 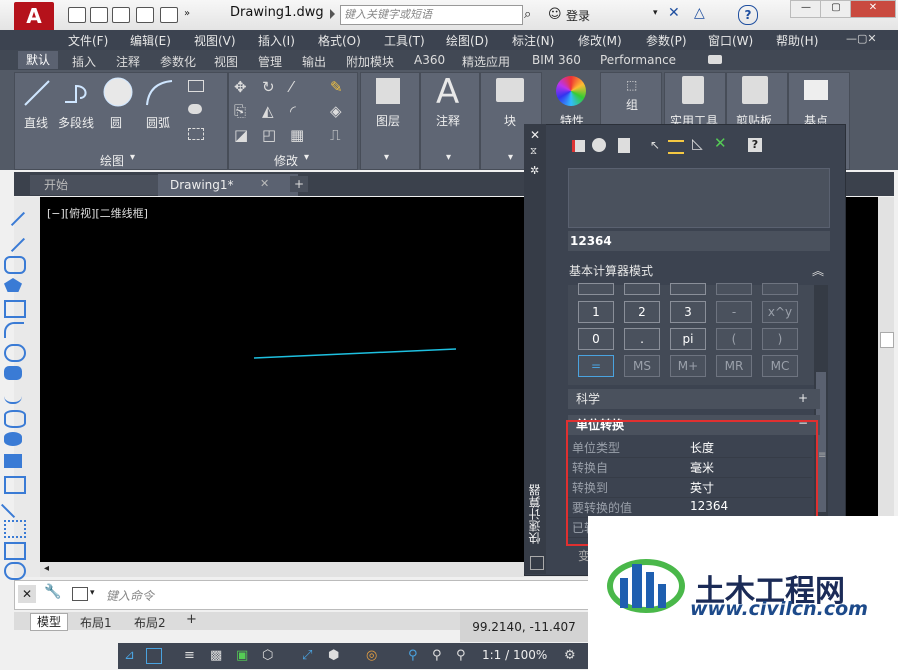 What do you see at coordinates (76, 122) in the screenshot?
I see `polyline-tool-label: 多段线` at bounding box center [76, 122].